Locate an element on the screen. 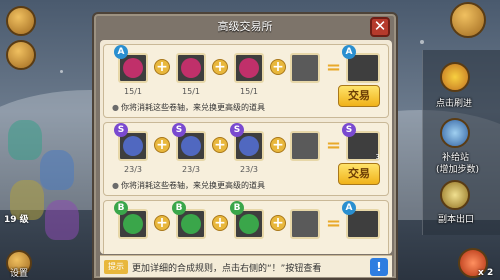  recipe-row: B + B + B + = A is located at coordinates (246, 227).